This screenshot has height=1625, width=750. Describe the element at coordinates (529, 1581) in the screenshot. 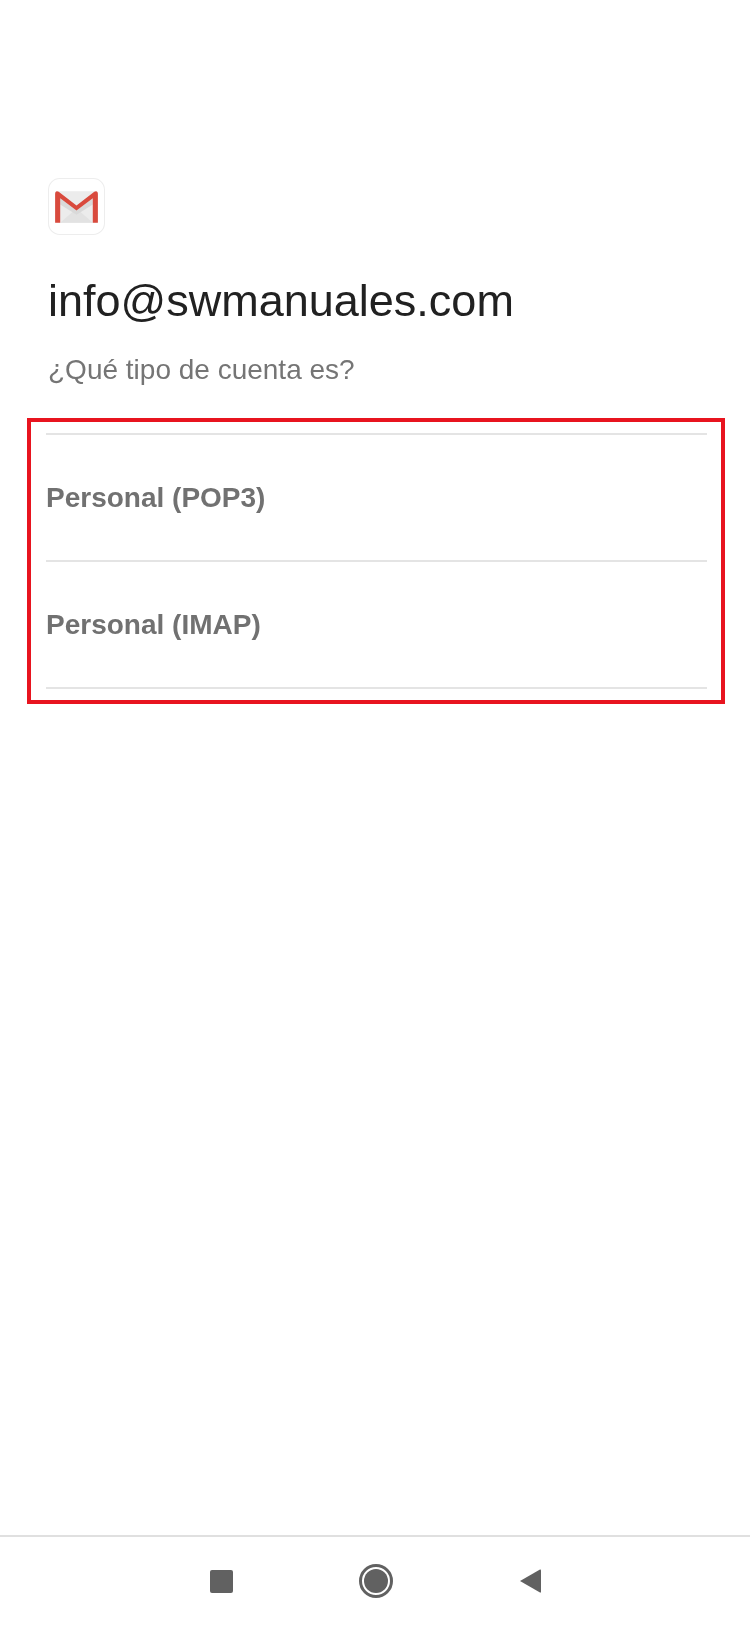

I see `back-icon` at that location.